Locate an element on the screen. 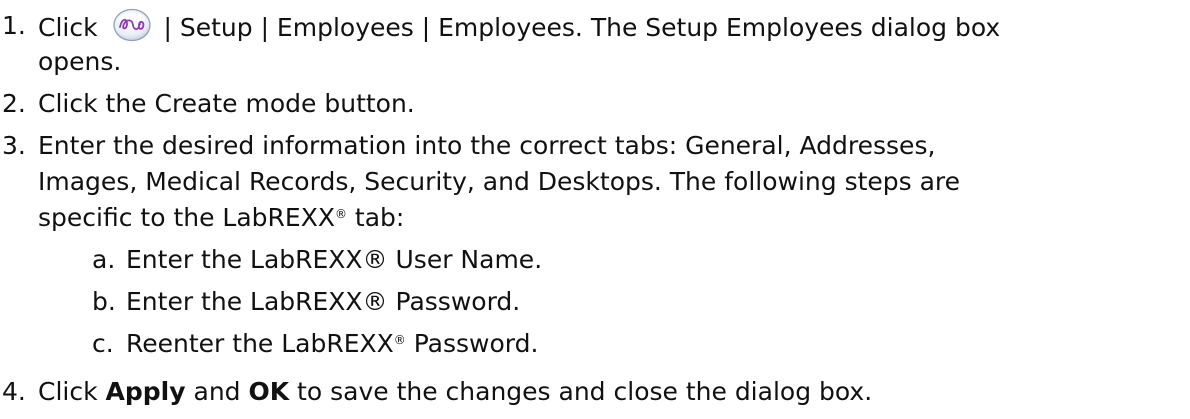 The height and width of the screenshot is (419, 1190). step-number: 4. is located at coordinates (14, 391).